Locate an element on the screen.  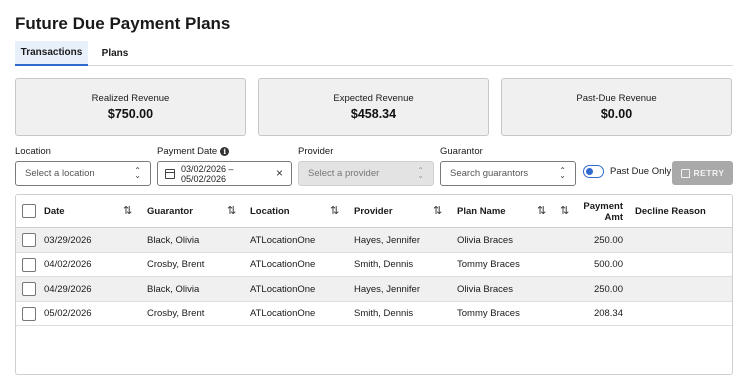
past-due-revenue-card: Past-Due Revenue $0.00 is located at coordinates (616, 107).